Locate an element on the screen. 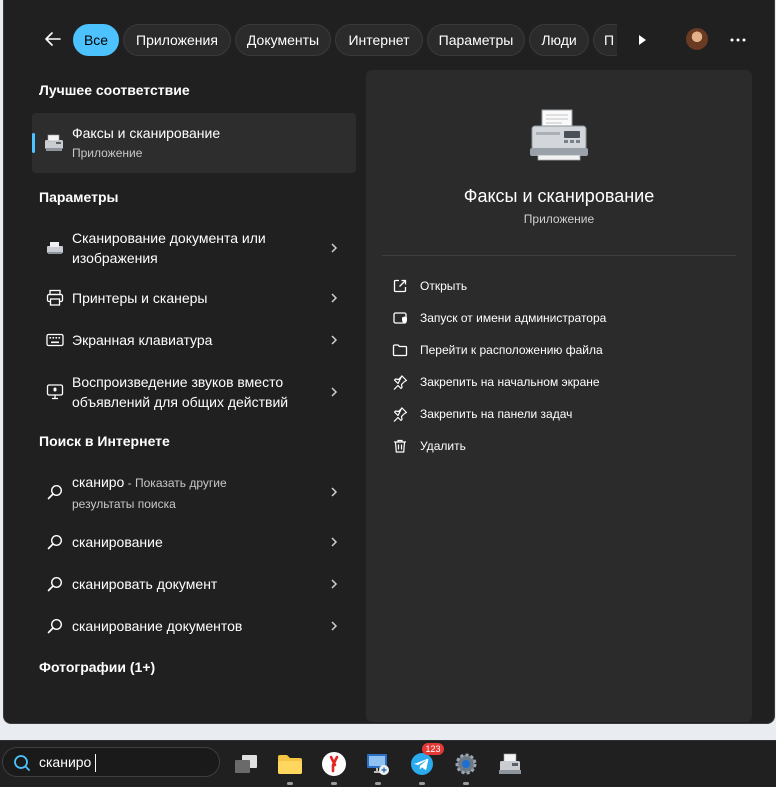  taskbar-search-box: сканиро is located at coordinates (111, 762).